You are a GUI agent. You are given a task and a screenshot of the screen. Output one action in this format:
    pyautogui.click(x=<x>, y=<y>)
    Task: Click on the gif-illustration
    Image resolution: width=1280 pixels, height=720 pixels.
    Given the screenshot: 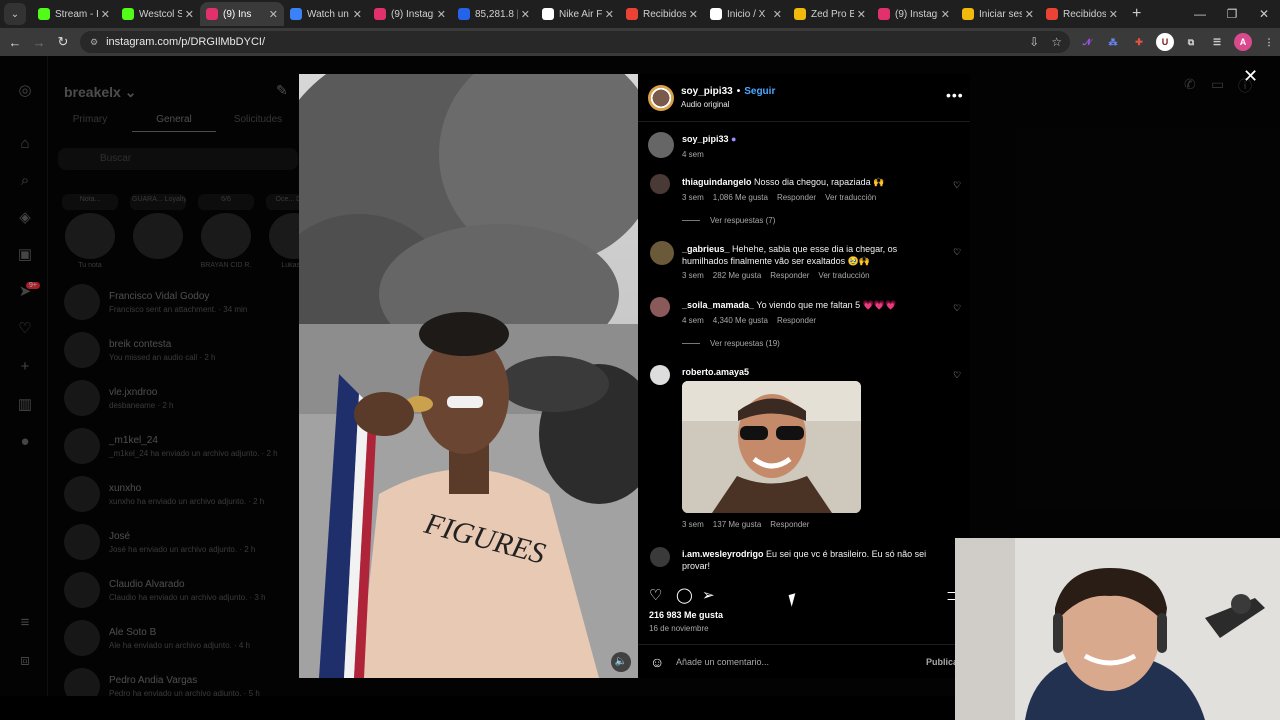 What is the action you would take?
    pyautogui.click(x=771, y=447)
    